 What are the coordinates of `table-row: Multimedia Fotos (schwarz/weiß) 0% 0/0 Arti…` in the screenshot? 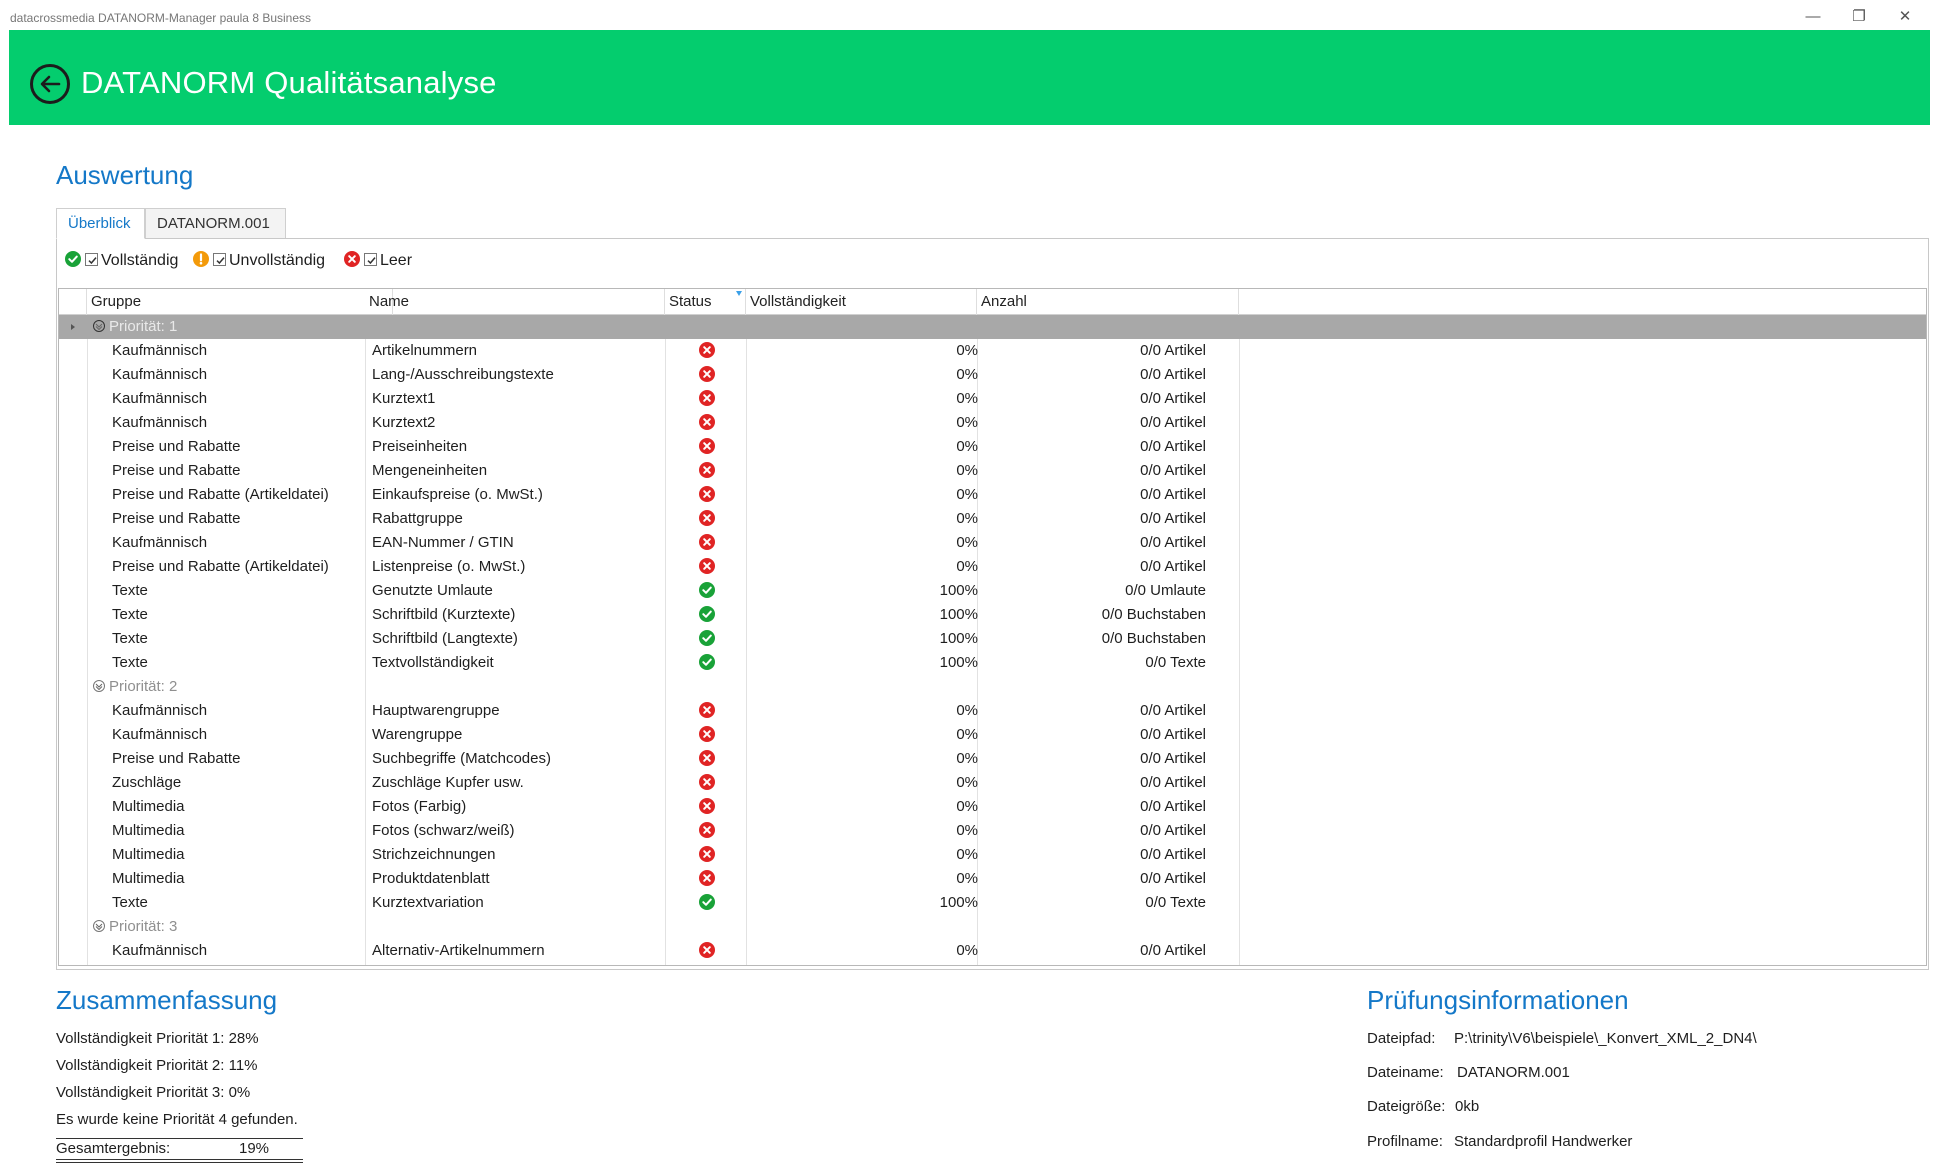 It's located at (992, 831).